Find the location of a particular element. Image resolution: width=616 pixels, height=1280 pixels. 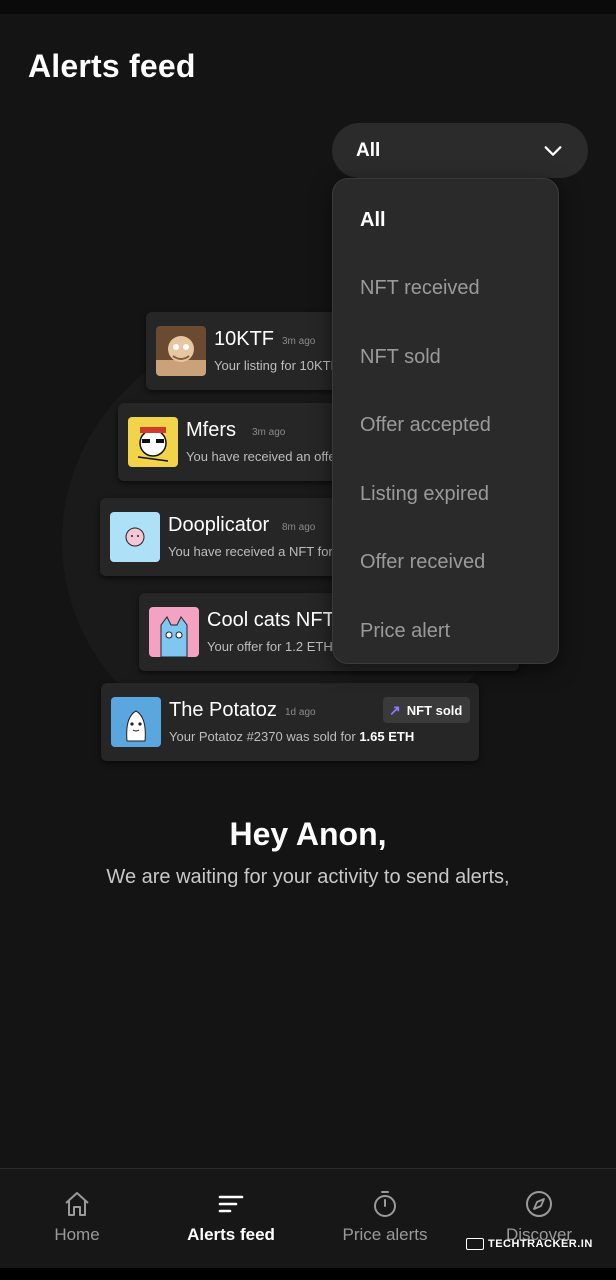

card-title: 10KTF is located at coordinates (244, 339).